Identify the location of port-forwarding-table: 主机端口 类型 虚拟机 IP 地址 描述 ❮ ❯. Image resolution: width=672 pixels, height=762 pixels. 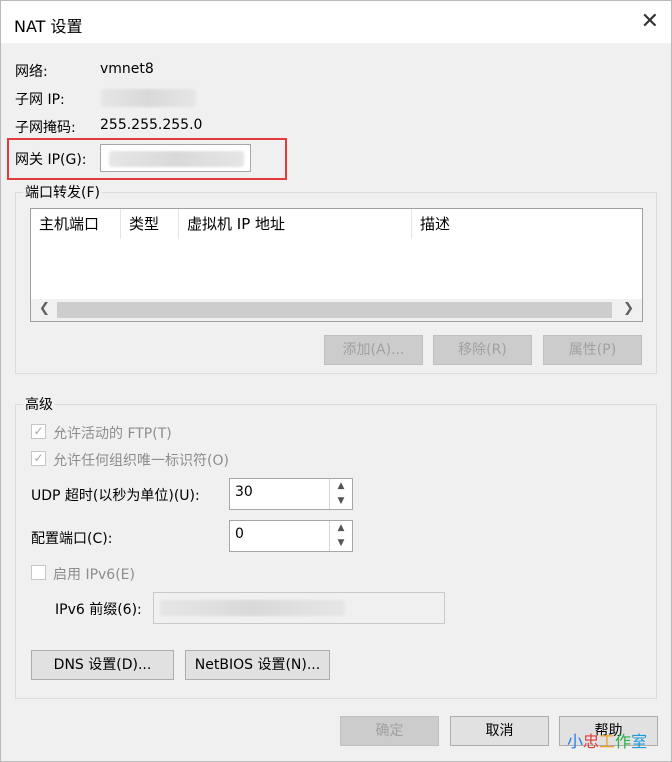
(336, 265).